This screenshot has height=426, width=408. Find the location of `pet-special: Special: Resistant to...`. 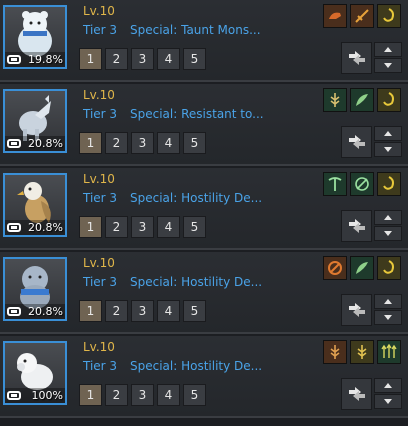

pet-special: Special: Resistant to... is located at coordinates (197, 114).